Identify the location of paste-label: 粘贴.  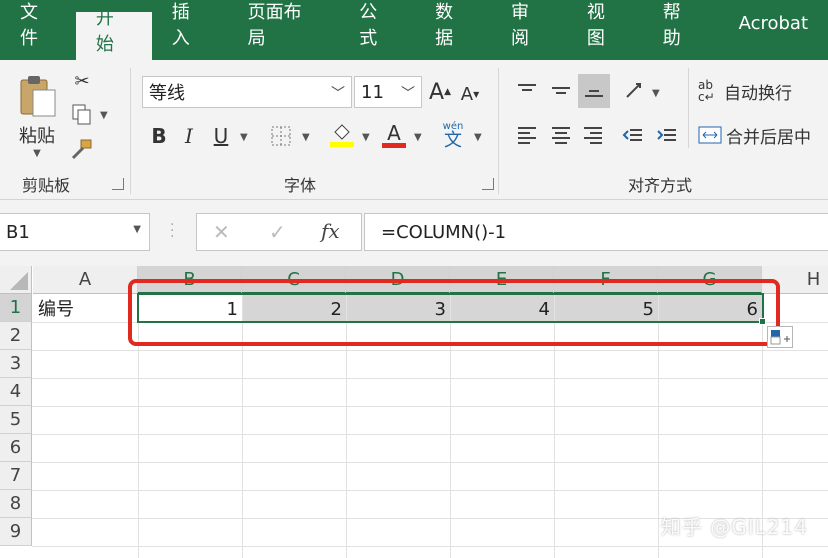
(37, 136).